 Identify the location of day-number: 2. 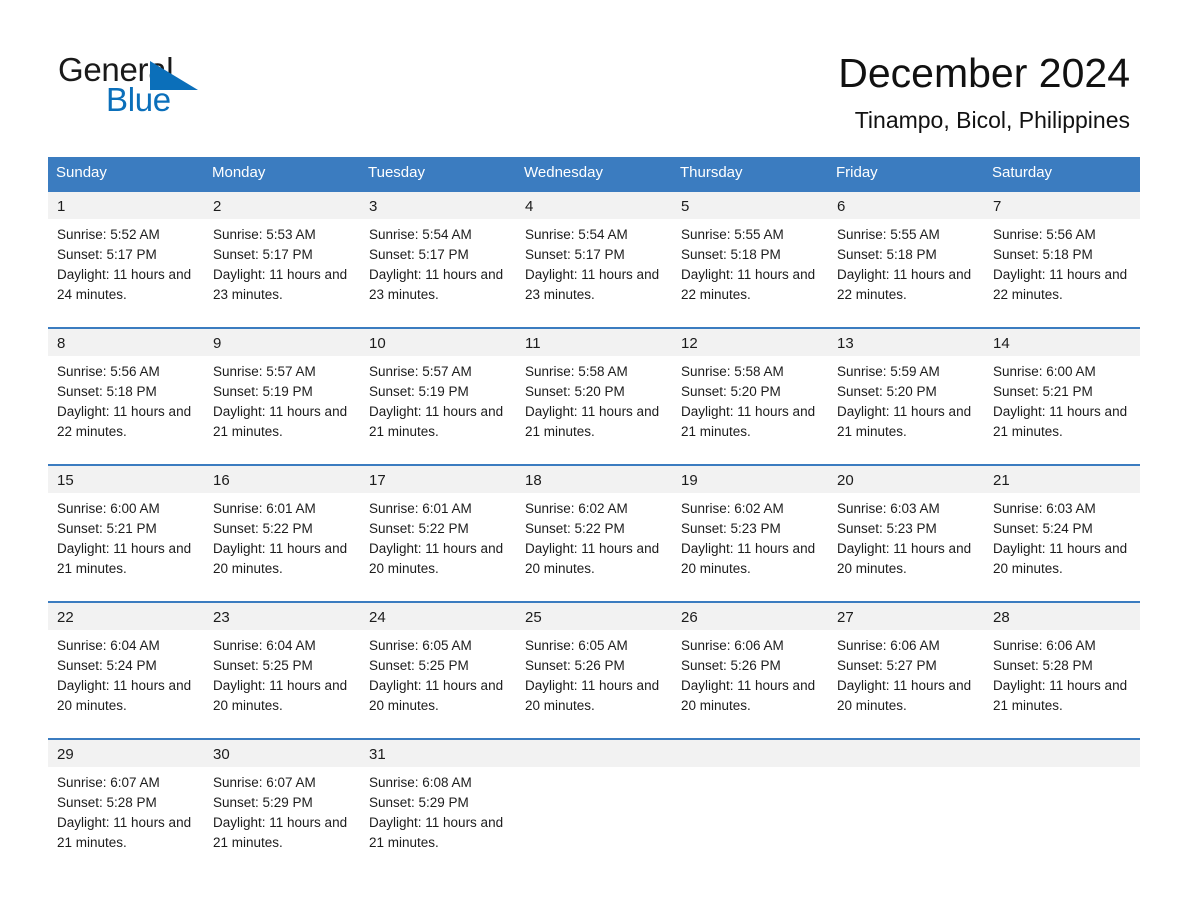
(282, 205).